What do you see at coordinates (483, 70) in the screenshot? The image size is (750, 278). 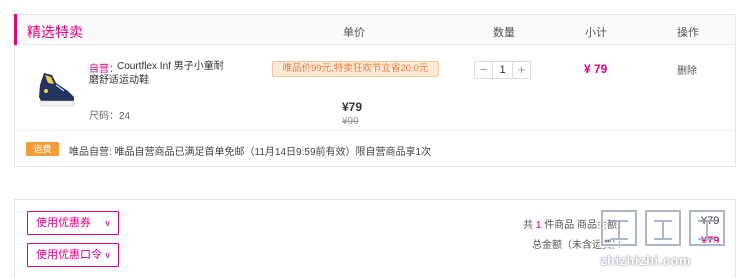 I see `decrease-quantity-button: −` at bounding box center [483, 70].